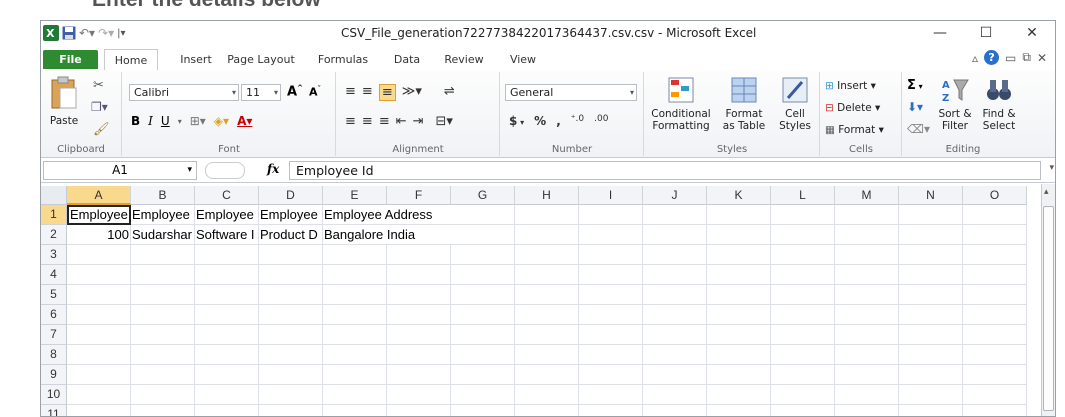 The image size is (1065, 417). What do you see at coordinates (675, 375) in the screenshot?
I see `cell-j9` at bounding box center [675, 375].